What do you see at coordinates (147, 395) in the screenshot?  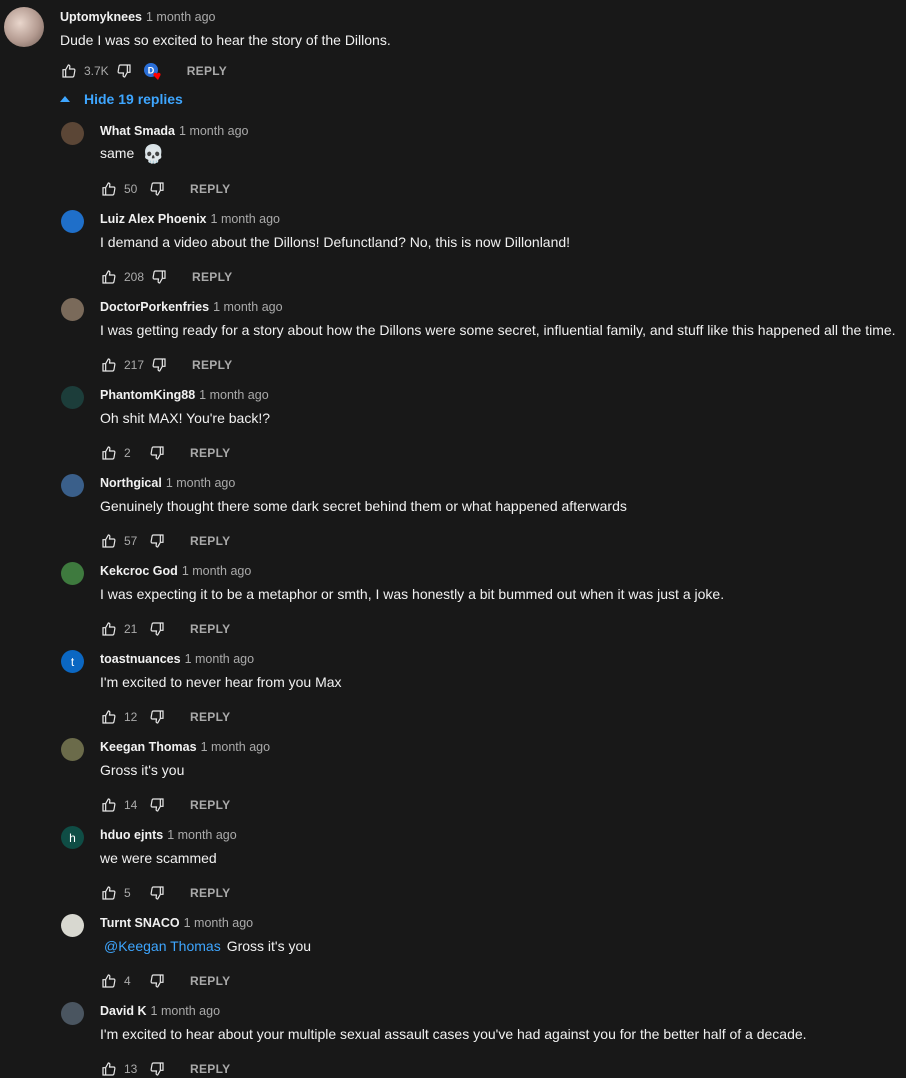 I see `author-name: PhantomKing88` at bounding box center [147, 395].